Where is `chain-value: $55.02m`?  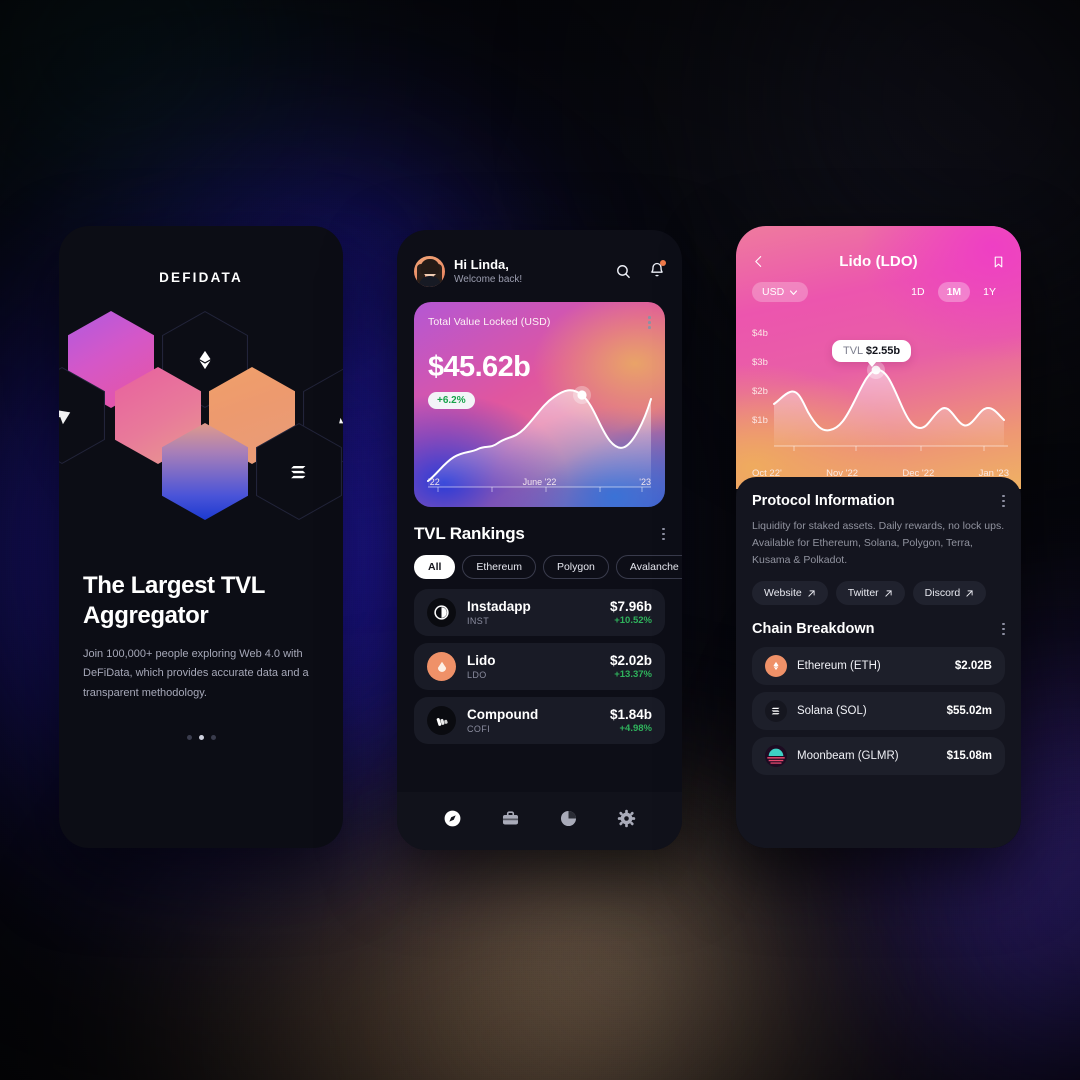 chain-value: $55.02m is located at coordinates (969, 711).